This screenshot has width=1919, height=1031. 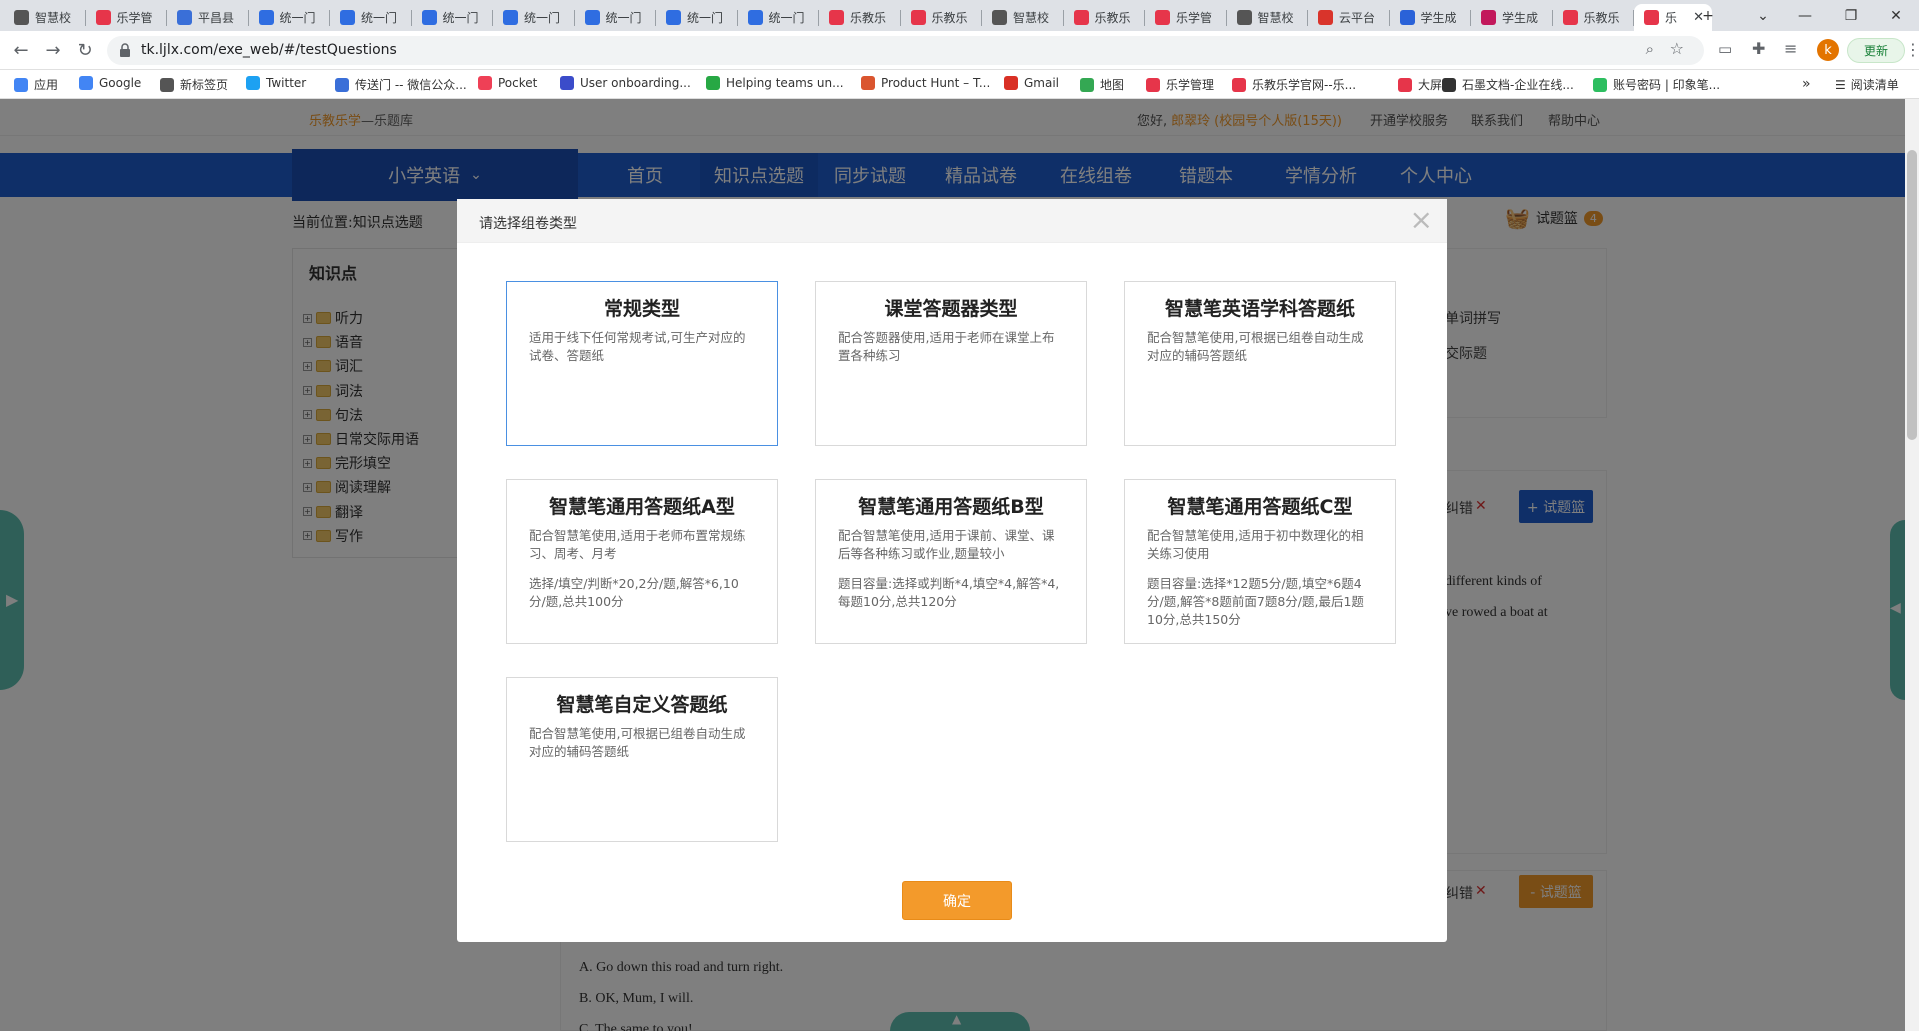 What do you see at coordinates (637, 346) in the screenshot?
I see `card-description: 适用于线下任何常规考试,可生产对应的试卷、答题纸` at bounding box center [637, 346].